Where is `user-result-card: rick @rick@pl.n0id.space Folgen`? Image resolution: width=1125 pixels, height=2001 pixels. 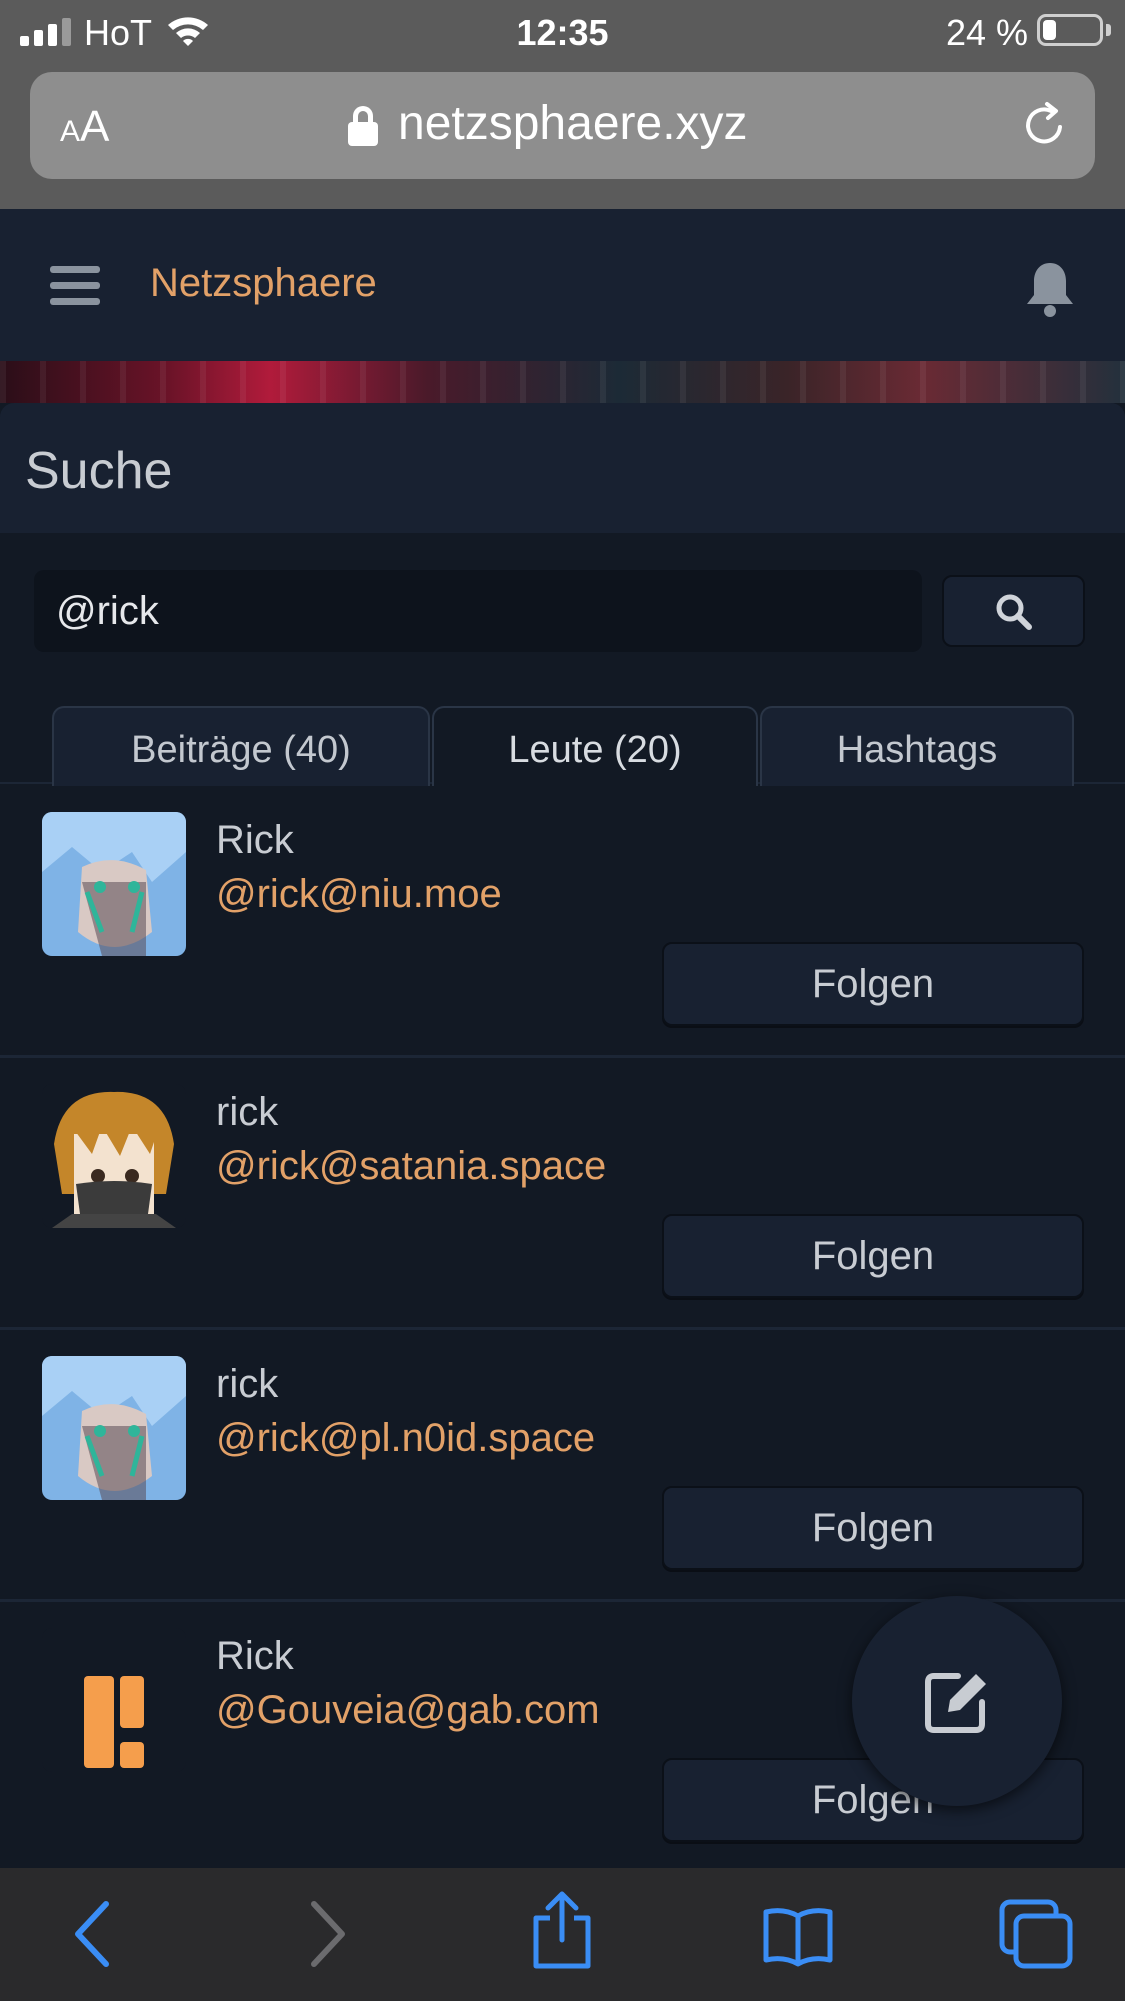 user-result-card: rick @rick@pl.n0id.space Folgen is located at coordinates (562, 1466).